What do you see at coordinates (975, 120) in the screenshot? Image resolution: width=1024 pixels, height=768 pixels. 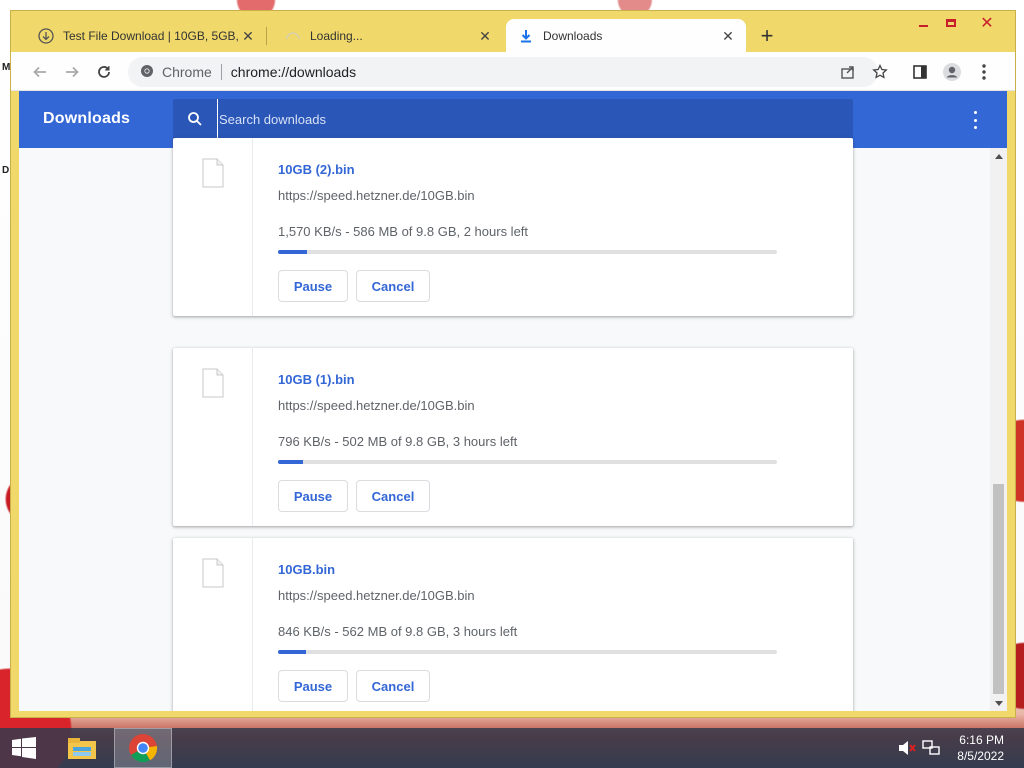 I see `more-options-button` at bounding box center [975, 120].